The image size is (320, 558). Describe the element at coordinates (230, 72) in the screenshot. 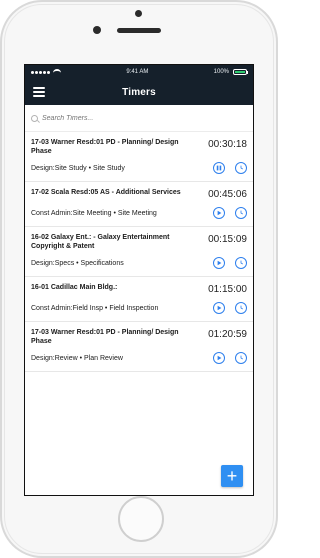

I see `status-right: 100%` at that location.